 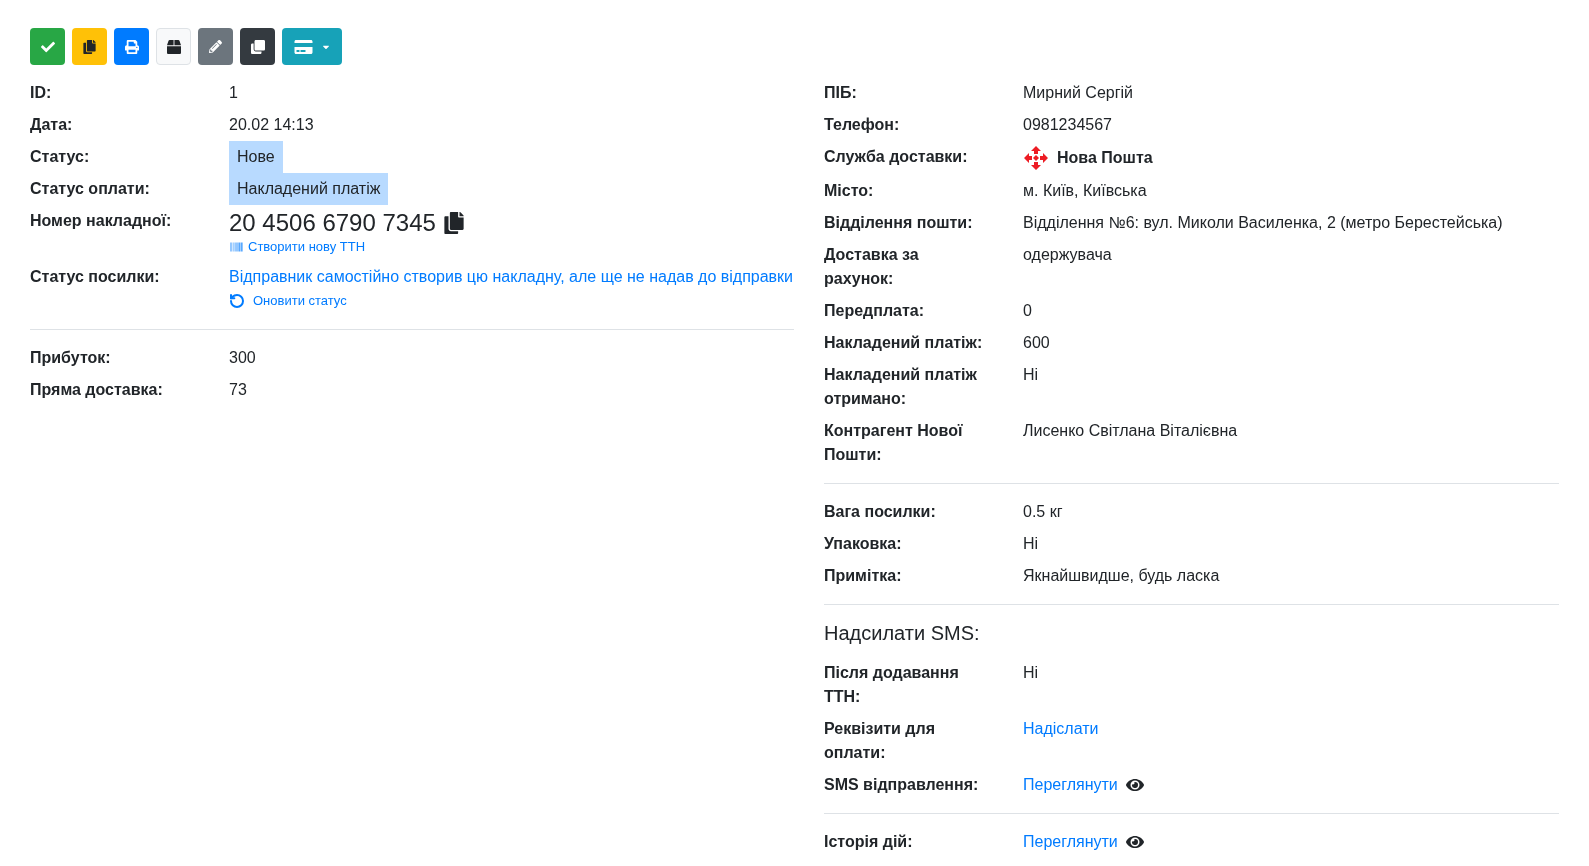 I want to click on box-icon, so click(x=173, y=46).